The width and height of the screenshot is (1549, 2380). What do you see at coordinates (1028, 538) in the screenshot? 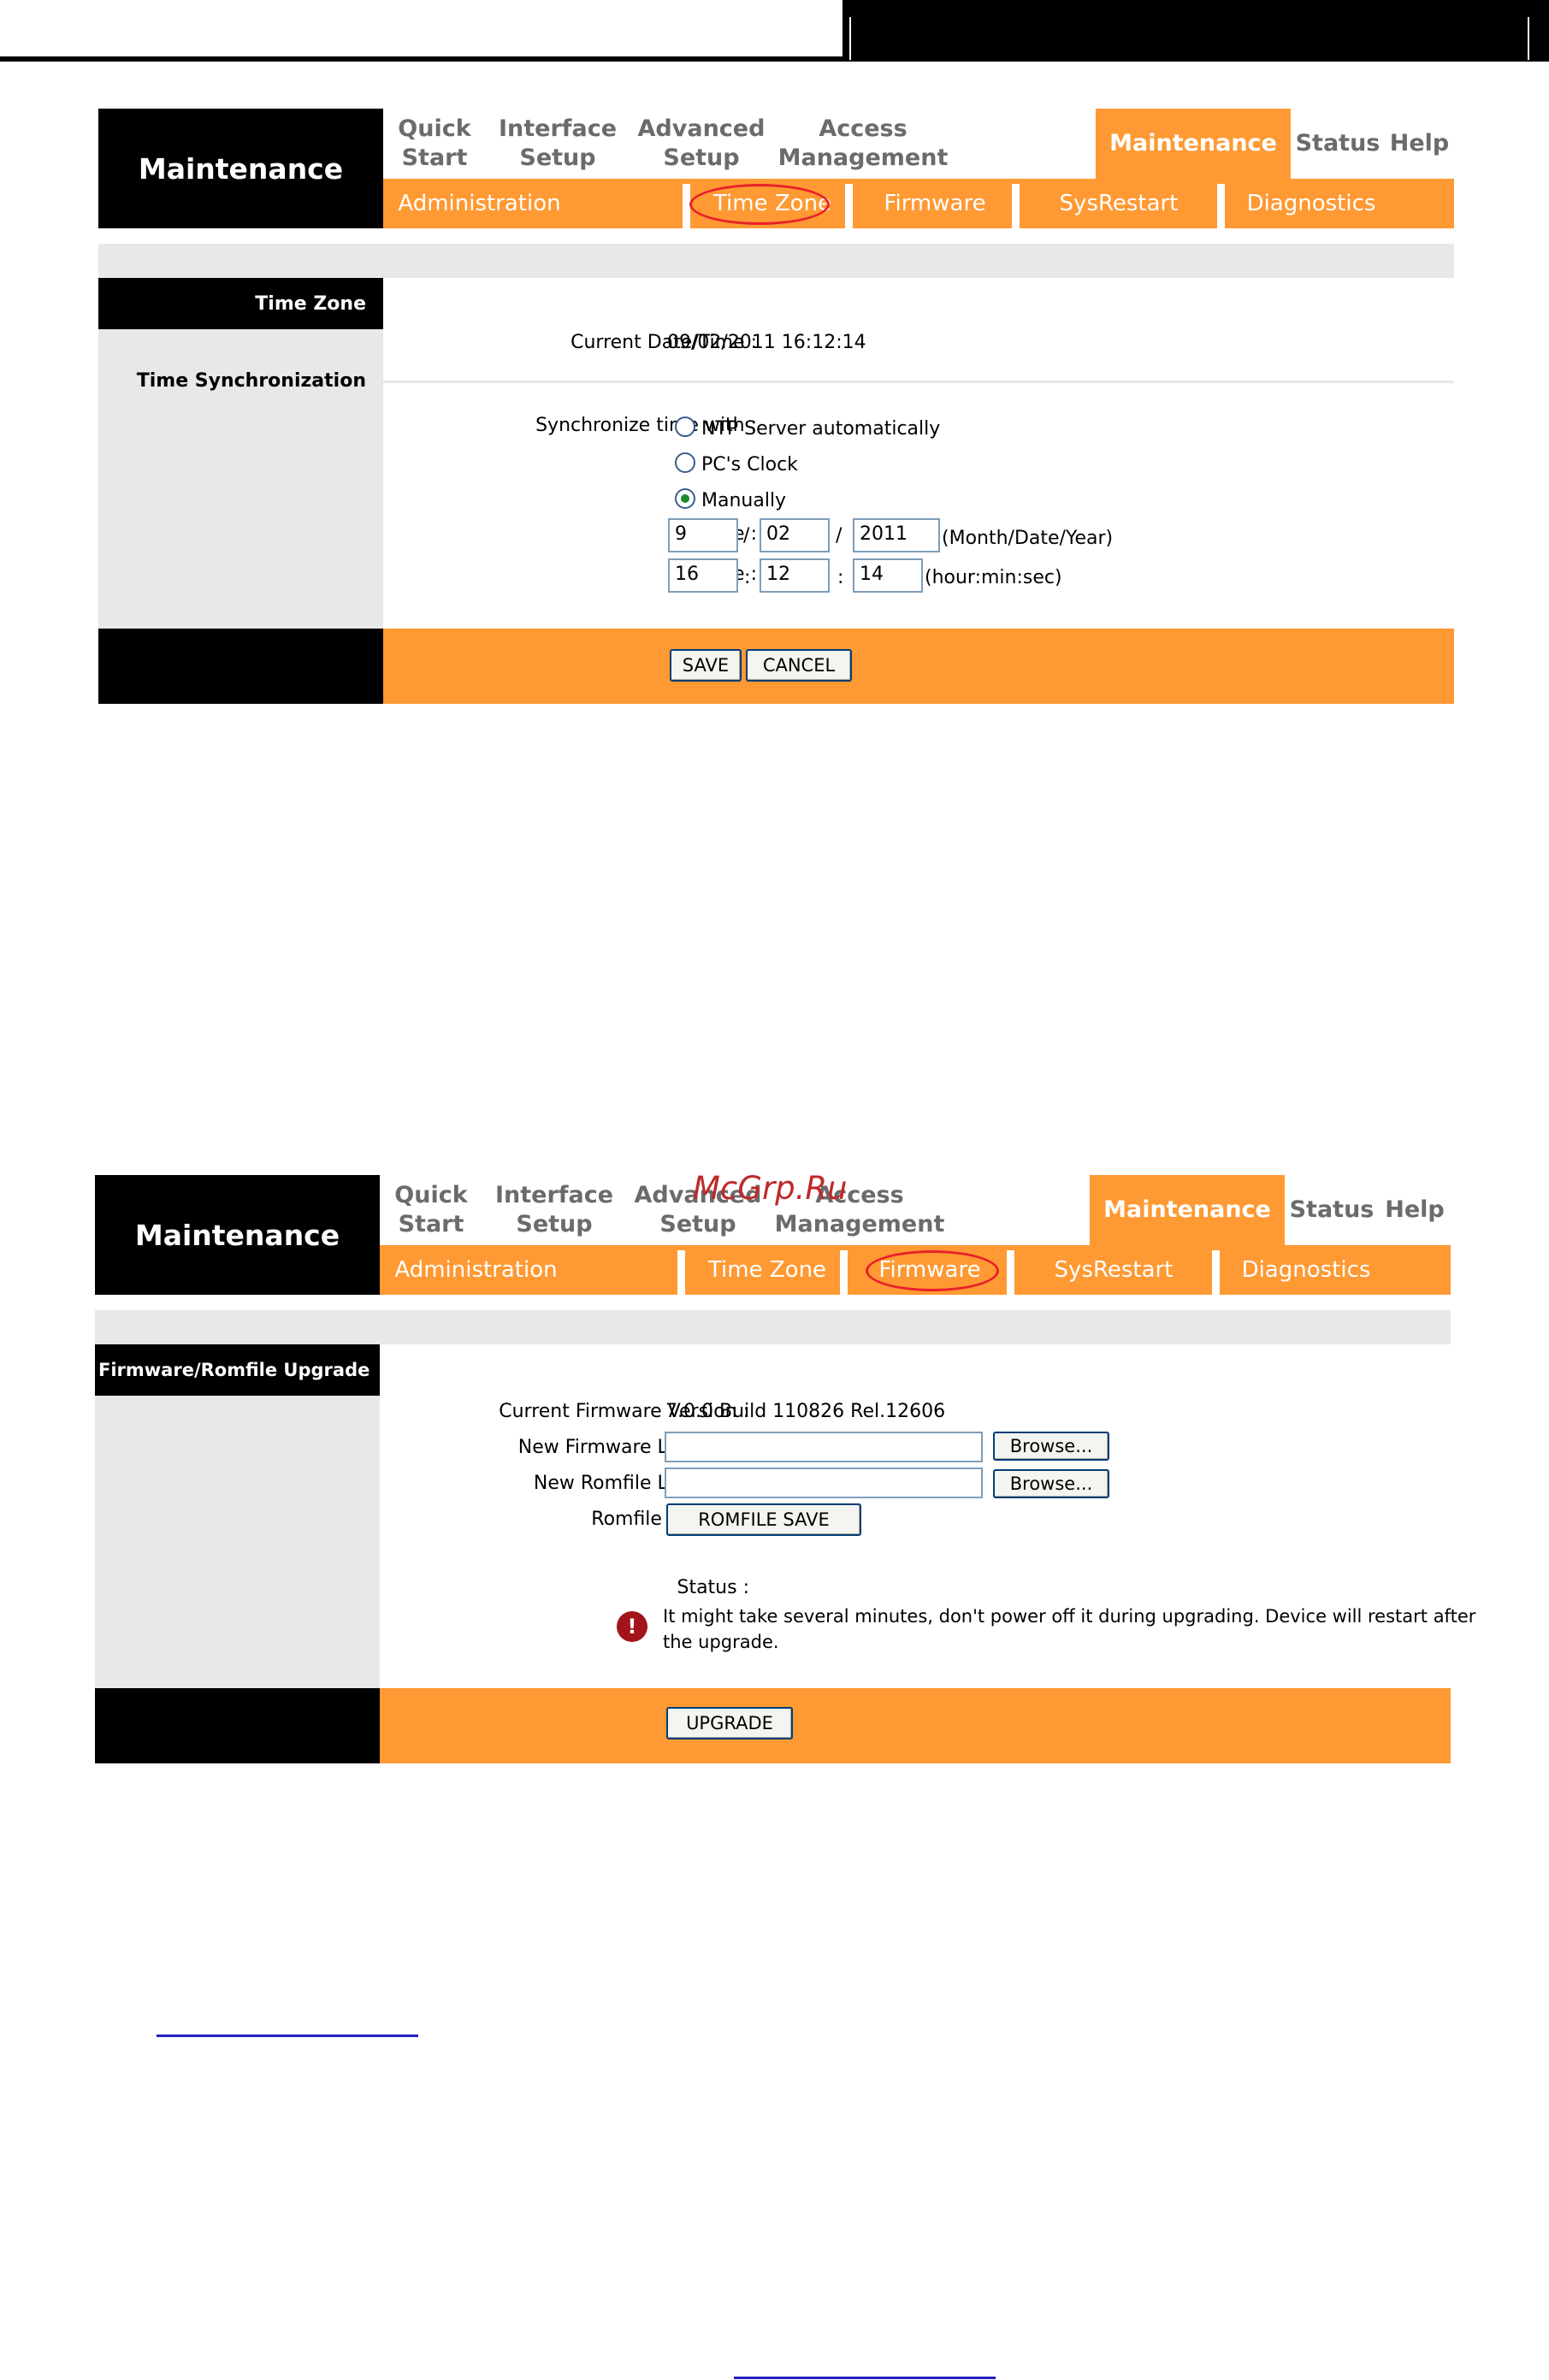
I see `date-hint: (Month/Date/Year)` at bounding box center [1028, 538].